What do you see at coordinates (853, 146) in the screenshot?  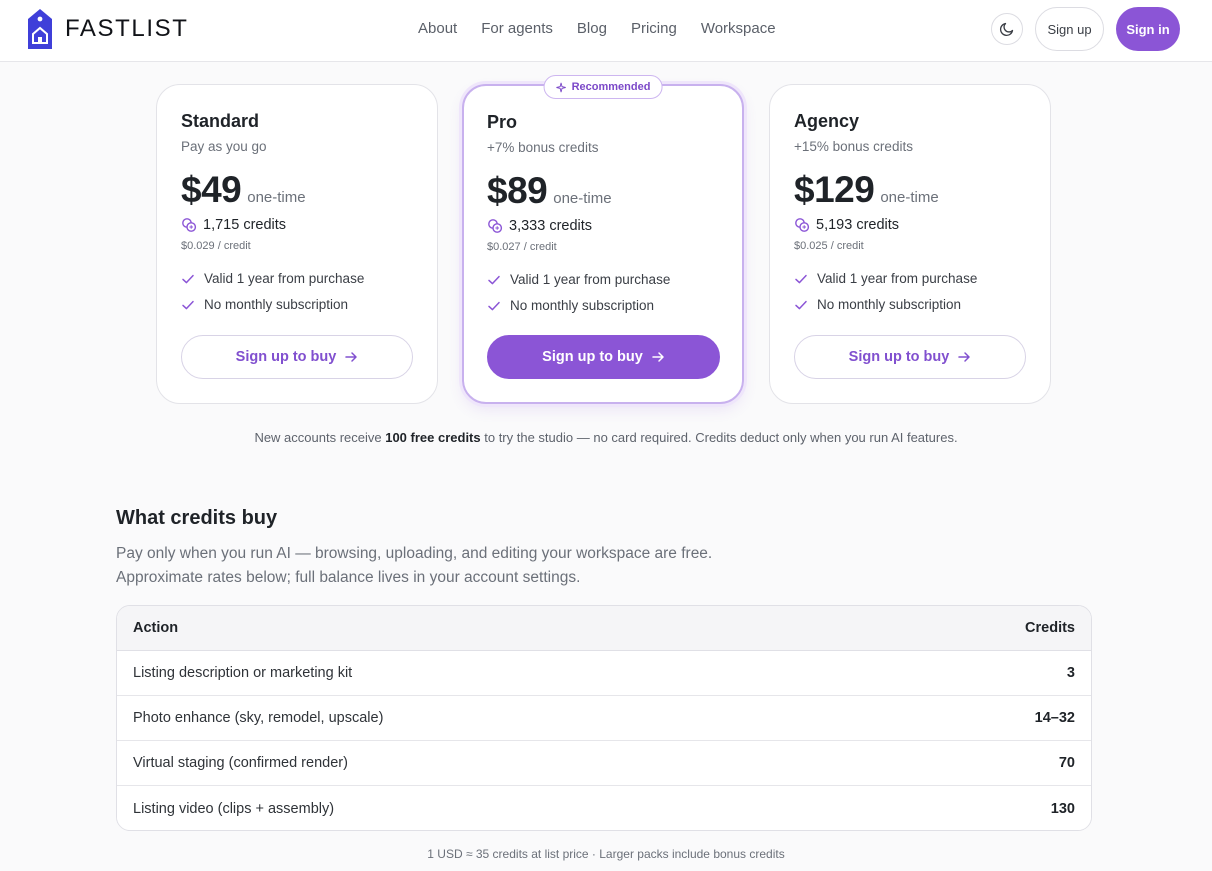 I see `plan-subtitle: +15% bonus credits` at bounding box center [853, 146].